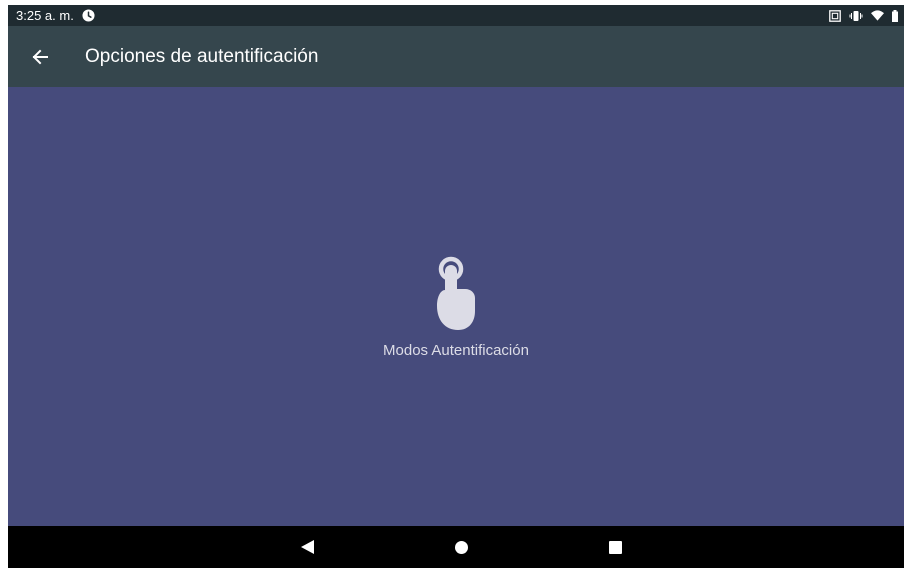 The image size is (904, 568). I want to click on back-button, so click(40, 56).